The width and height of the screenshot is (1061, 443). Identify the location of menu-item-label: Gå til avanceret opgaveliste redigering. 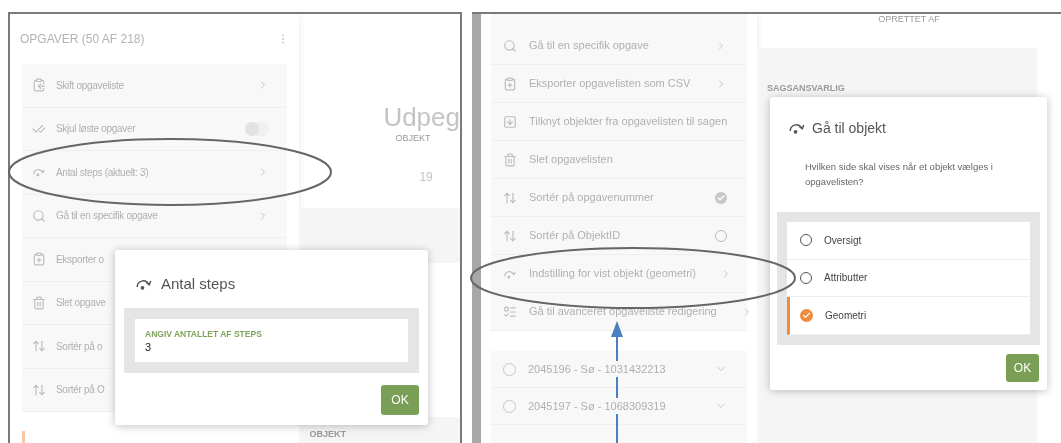
(623, 312).